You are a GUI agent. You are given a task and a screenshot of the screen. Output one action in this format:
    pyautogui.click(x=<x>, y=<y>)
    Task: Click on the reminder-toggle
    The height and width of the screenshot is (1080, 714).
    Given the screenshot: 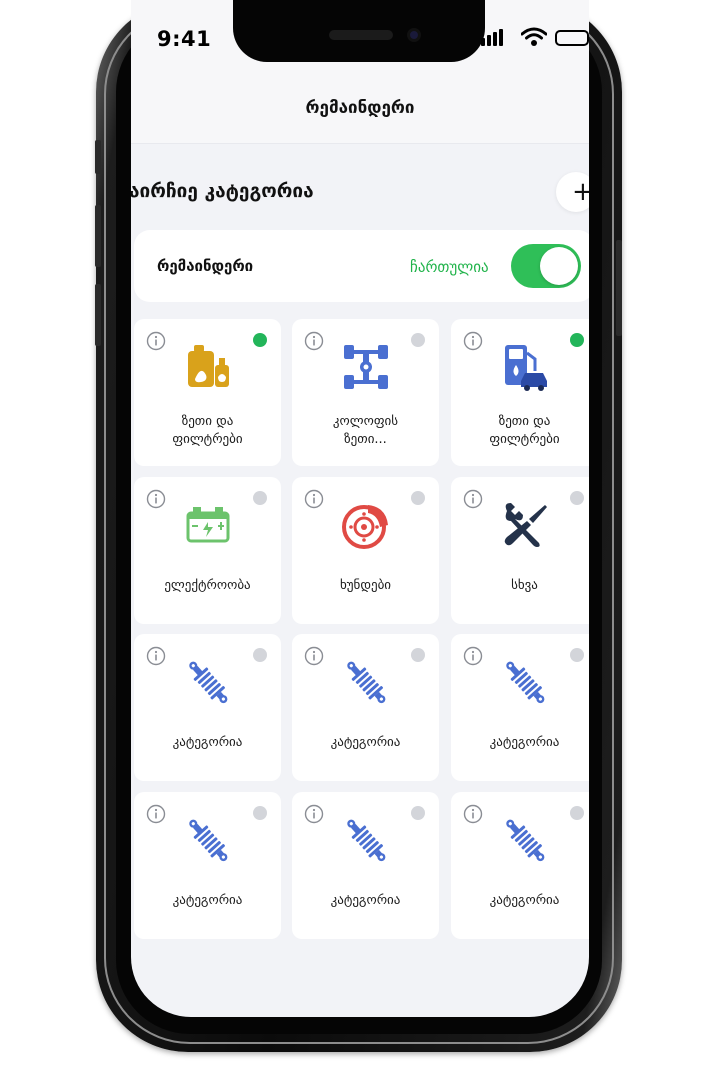 What is the action you would take?
    pyautogui.click(x=546, y=266)
    